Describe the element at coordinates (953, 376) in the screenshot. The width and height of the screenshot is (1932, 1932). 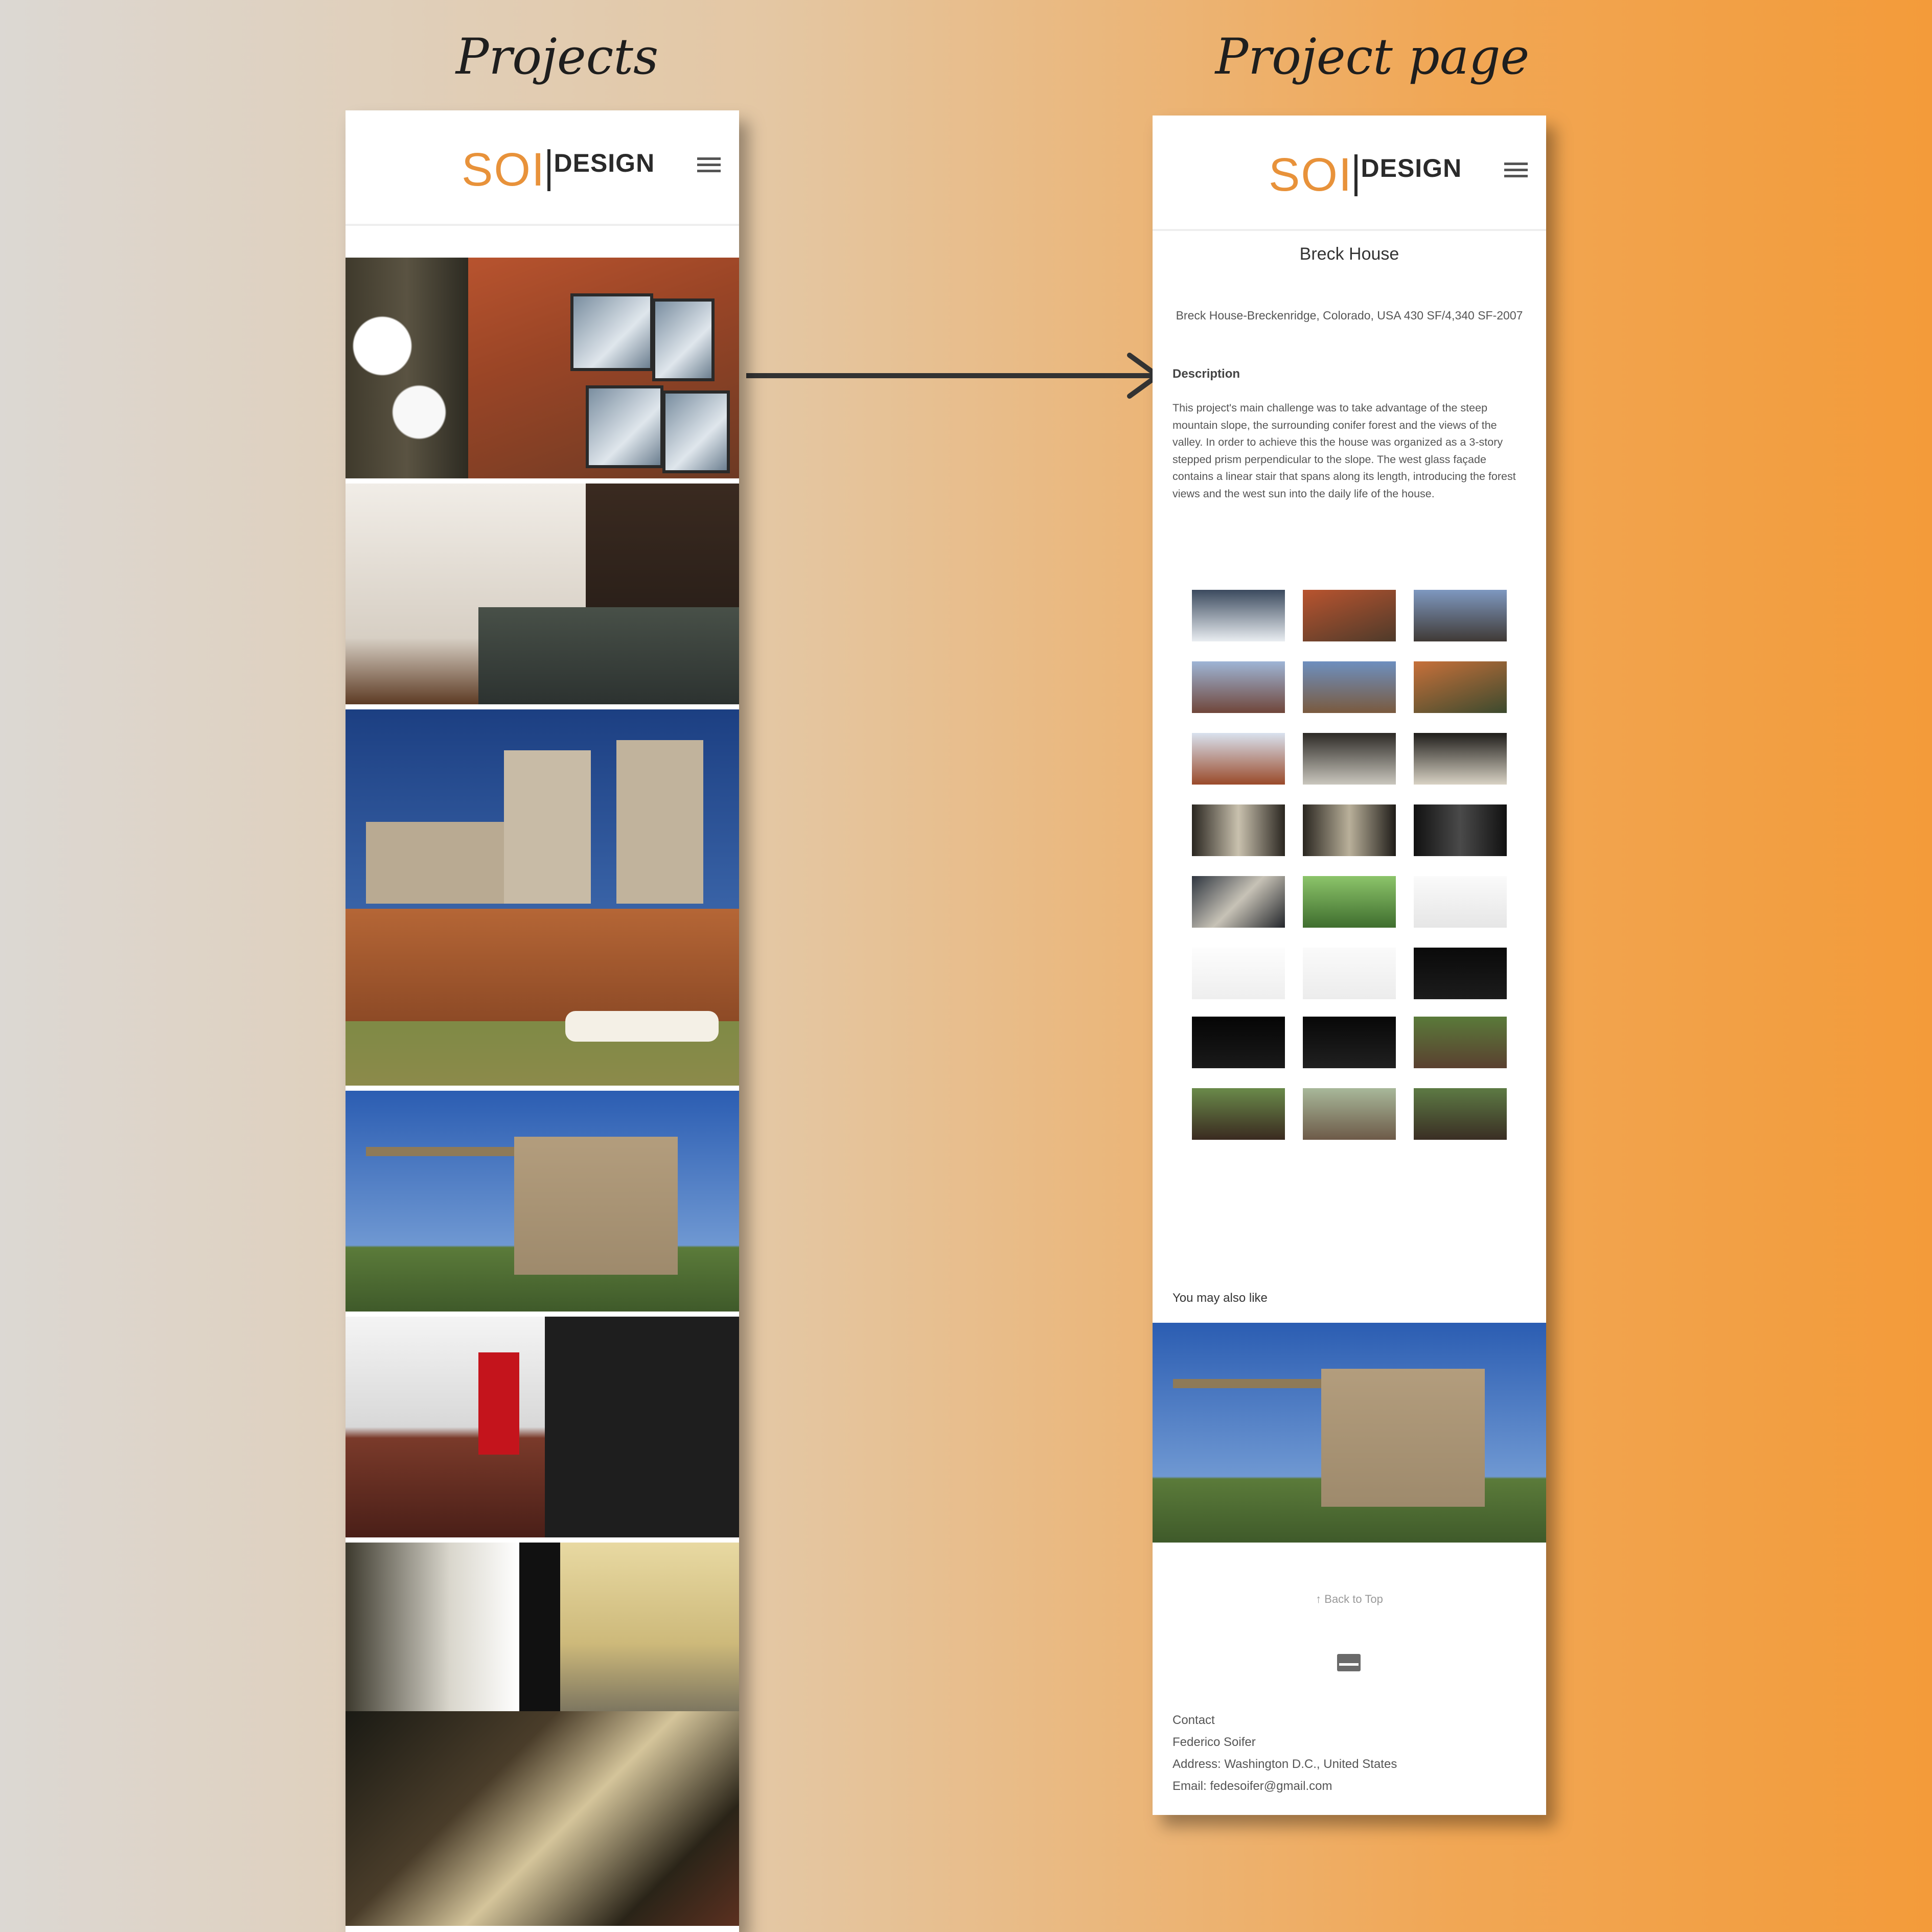
I see `arrow-right-icon` at that location.